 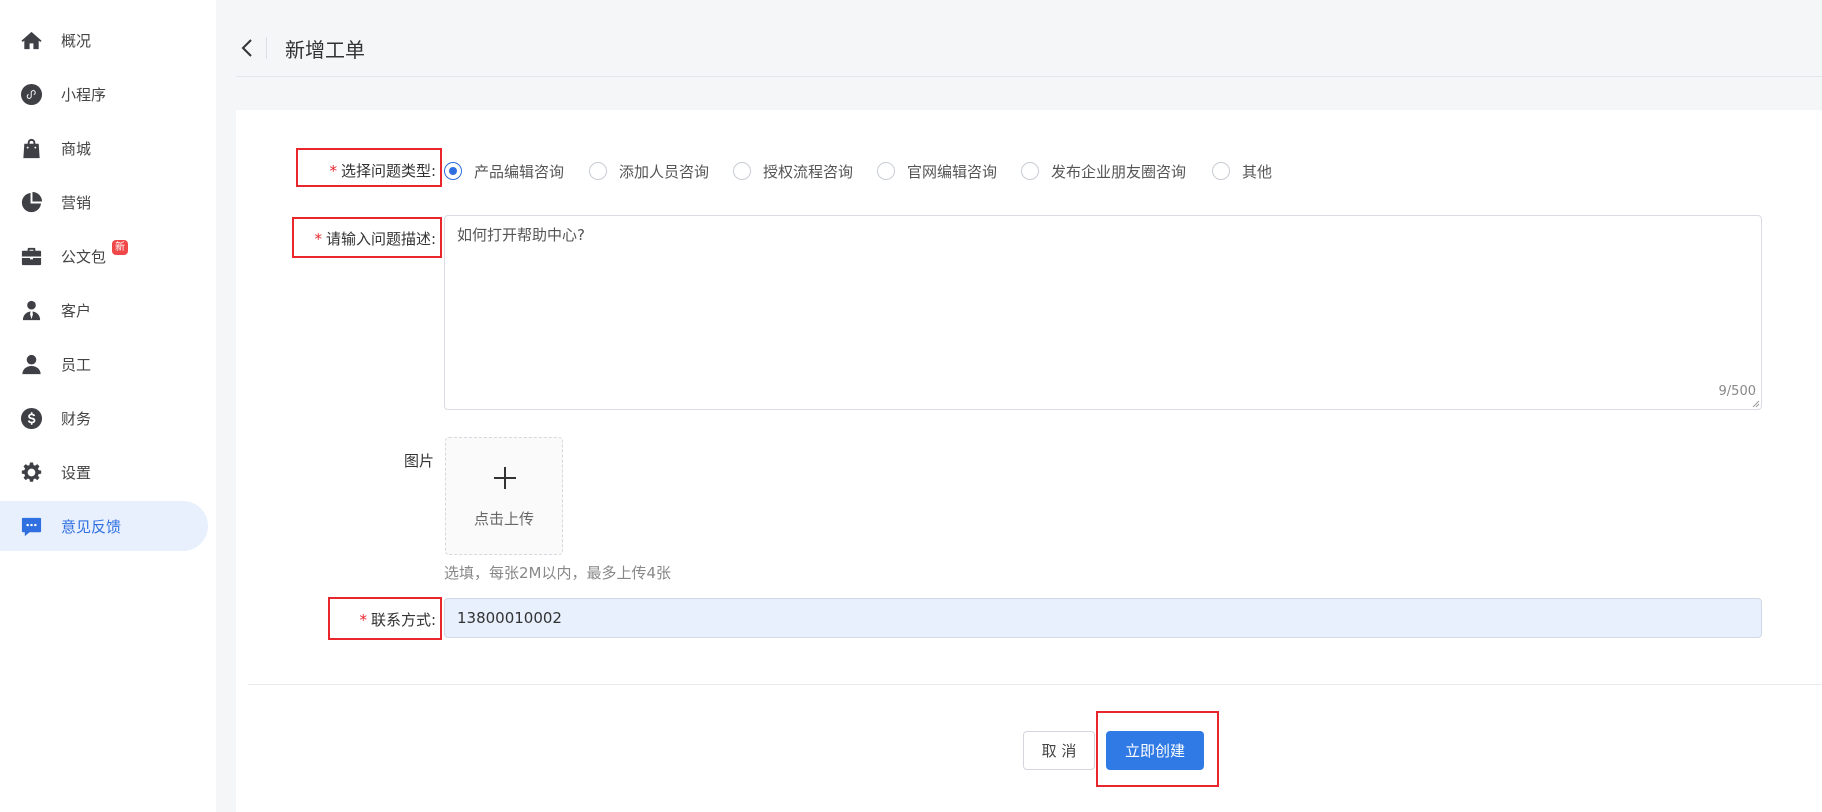 What do you see at coordinates (504, 496) in the screenshot?
I see `image-upload-button: 点击上传` at bounding box center [504, 496].